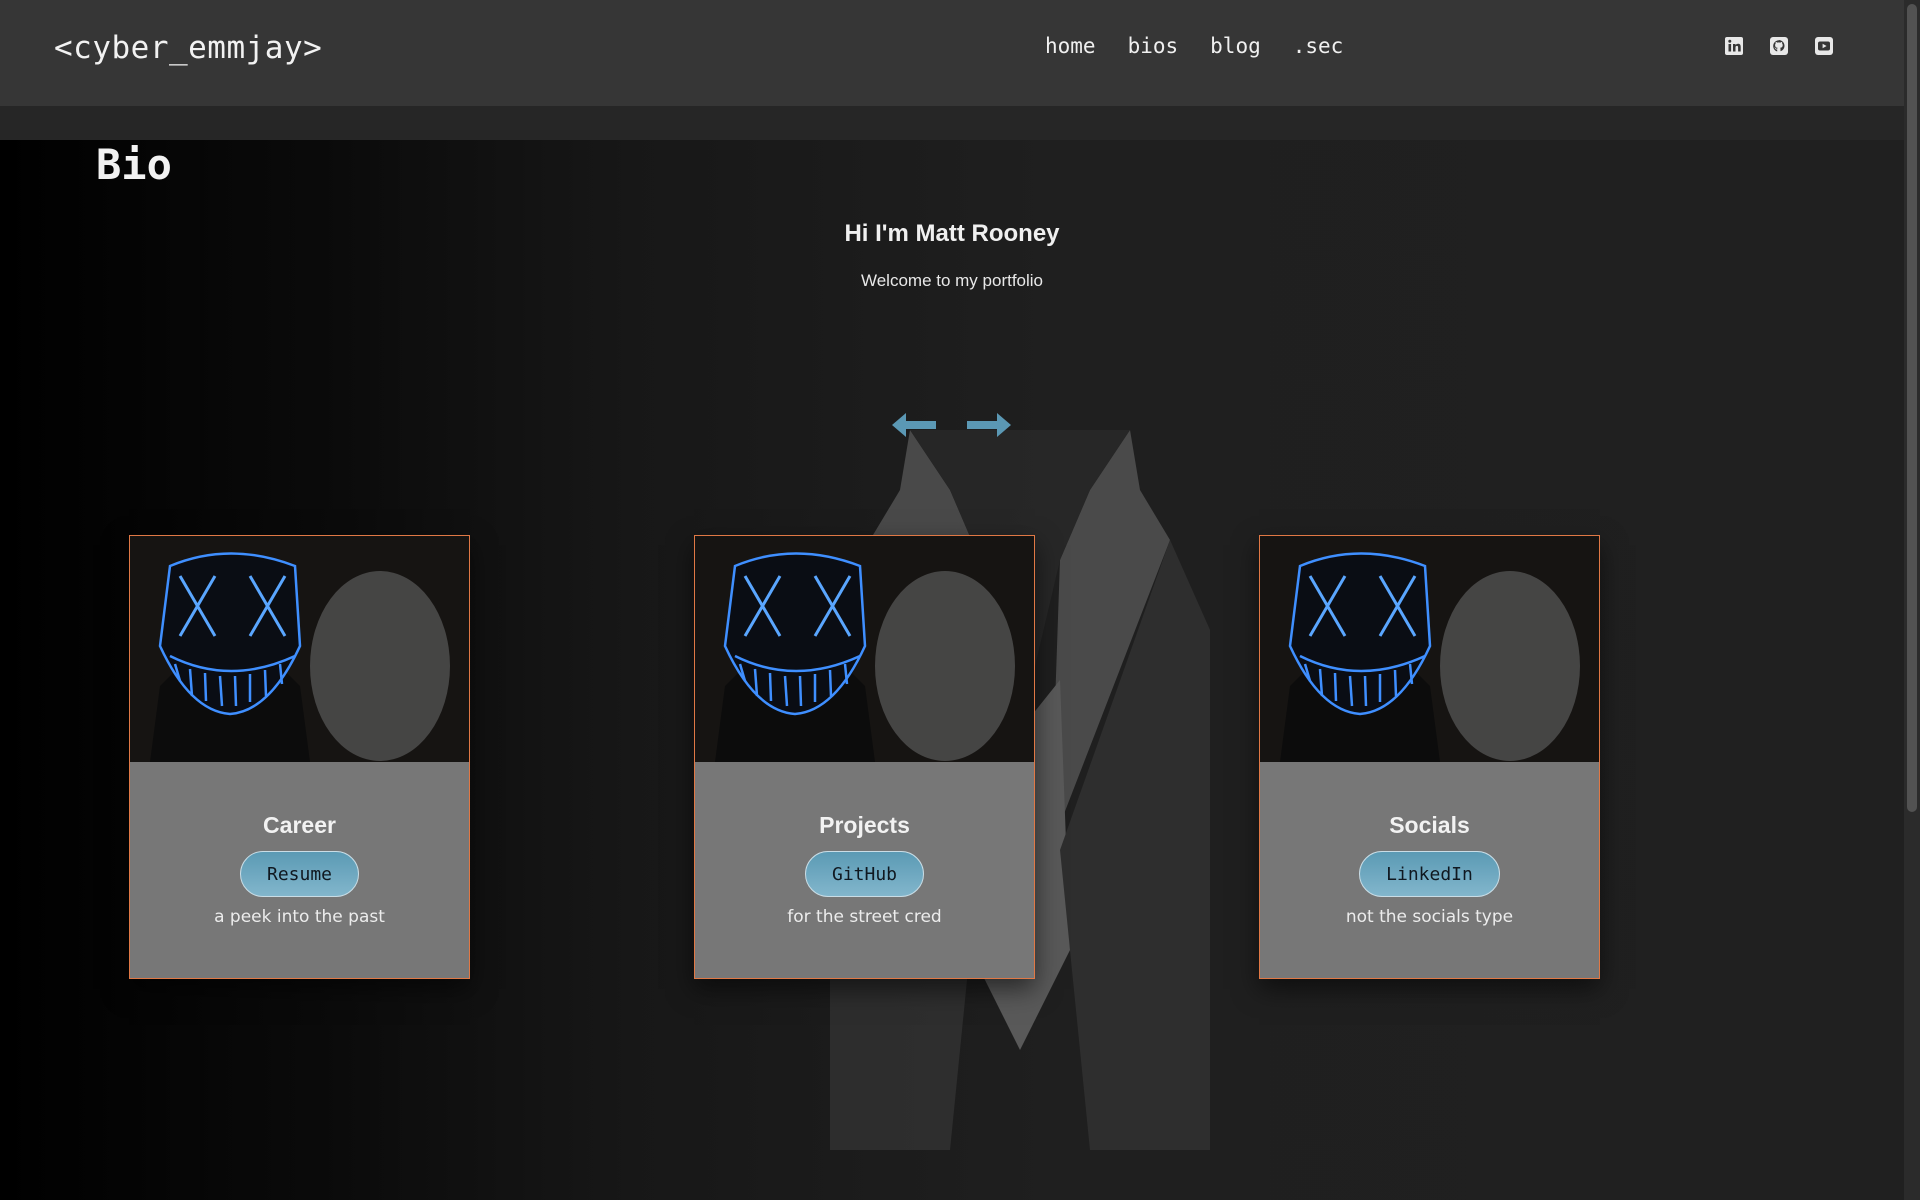 The height and width of the screenshot is (1200, 1920). What do you see at coordinates (914, 425) in the screenshot?
I see `arrow-left-icon` at bounding box center [914, 425].